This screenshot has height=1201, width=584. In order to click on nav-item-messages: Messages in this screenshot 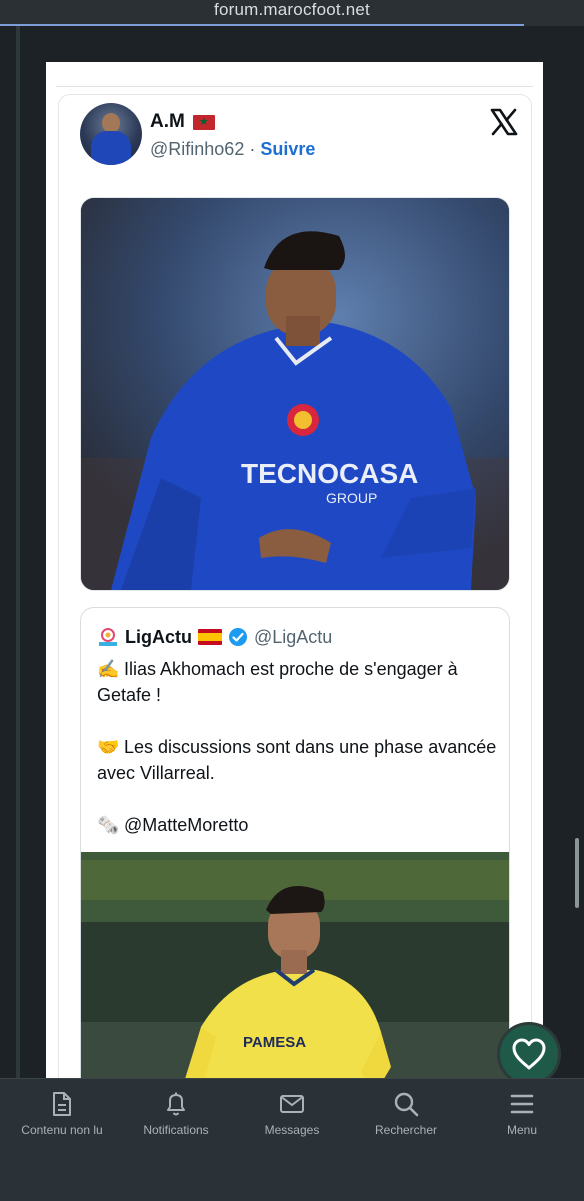, I will do `click(292, 1114)`.